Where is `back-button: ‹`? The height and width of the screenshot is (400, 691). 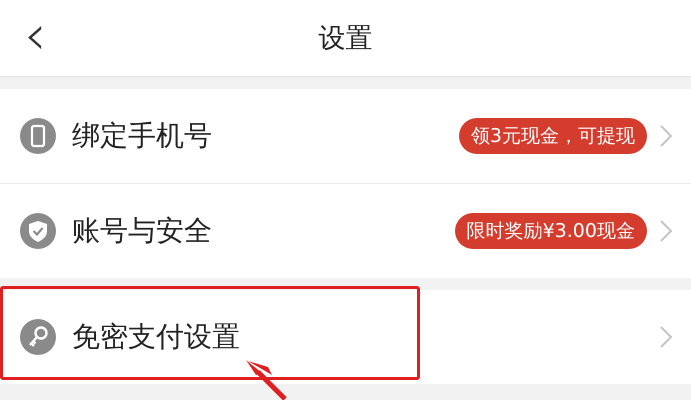
back-button: ‹ is located at coordinates (35, 36).